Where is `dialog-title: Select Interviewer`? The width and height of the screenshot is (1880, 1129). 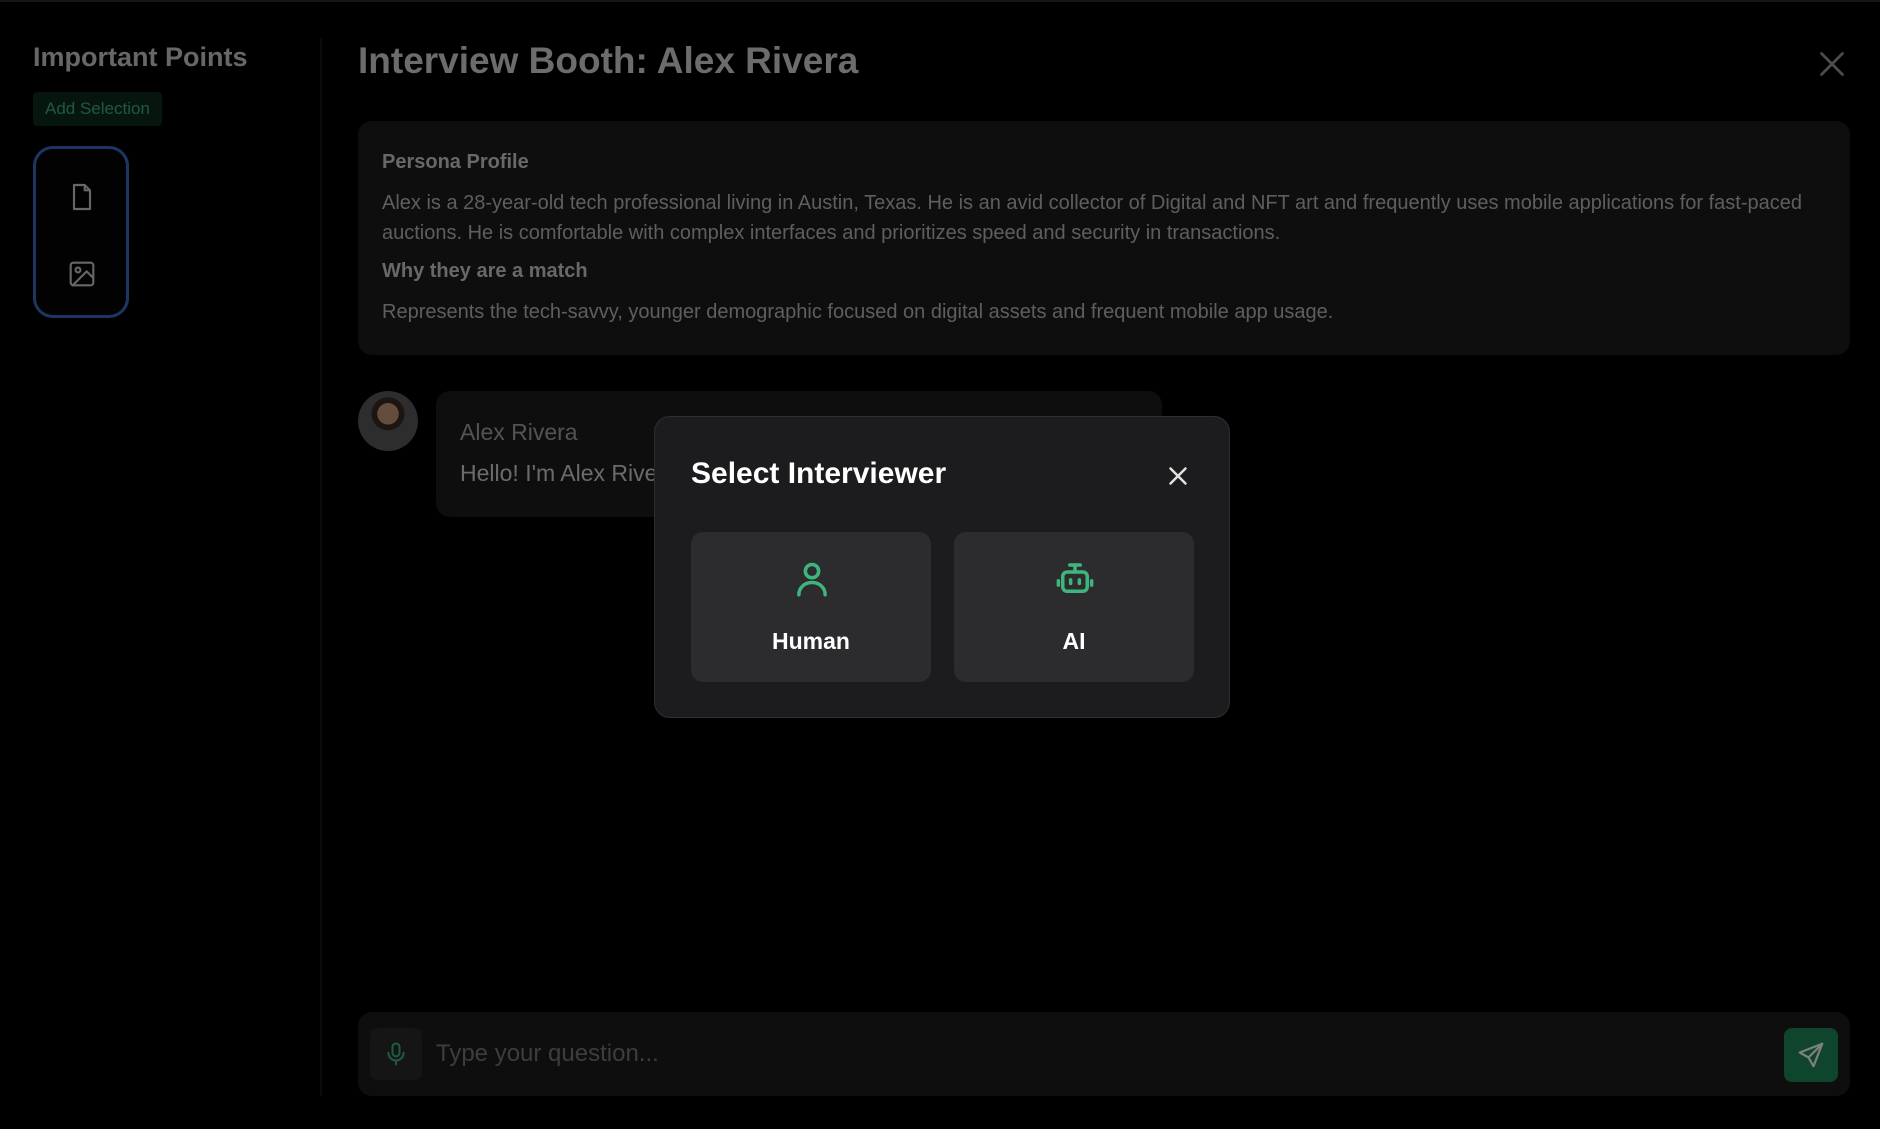
dialog-title: Select Interviewer is located at coordinates (819, 473).